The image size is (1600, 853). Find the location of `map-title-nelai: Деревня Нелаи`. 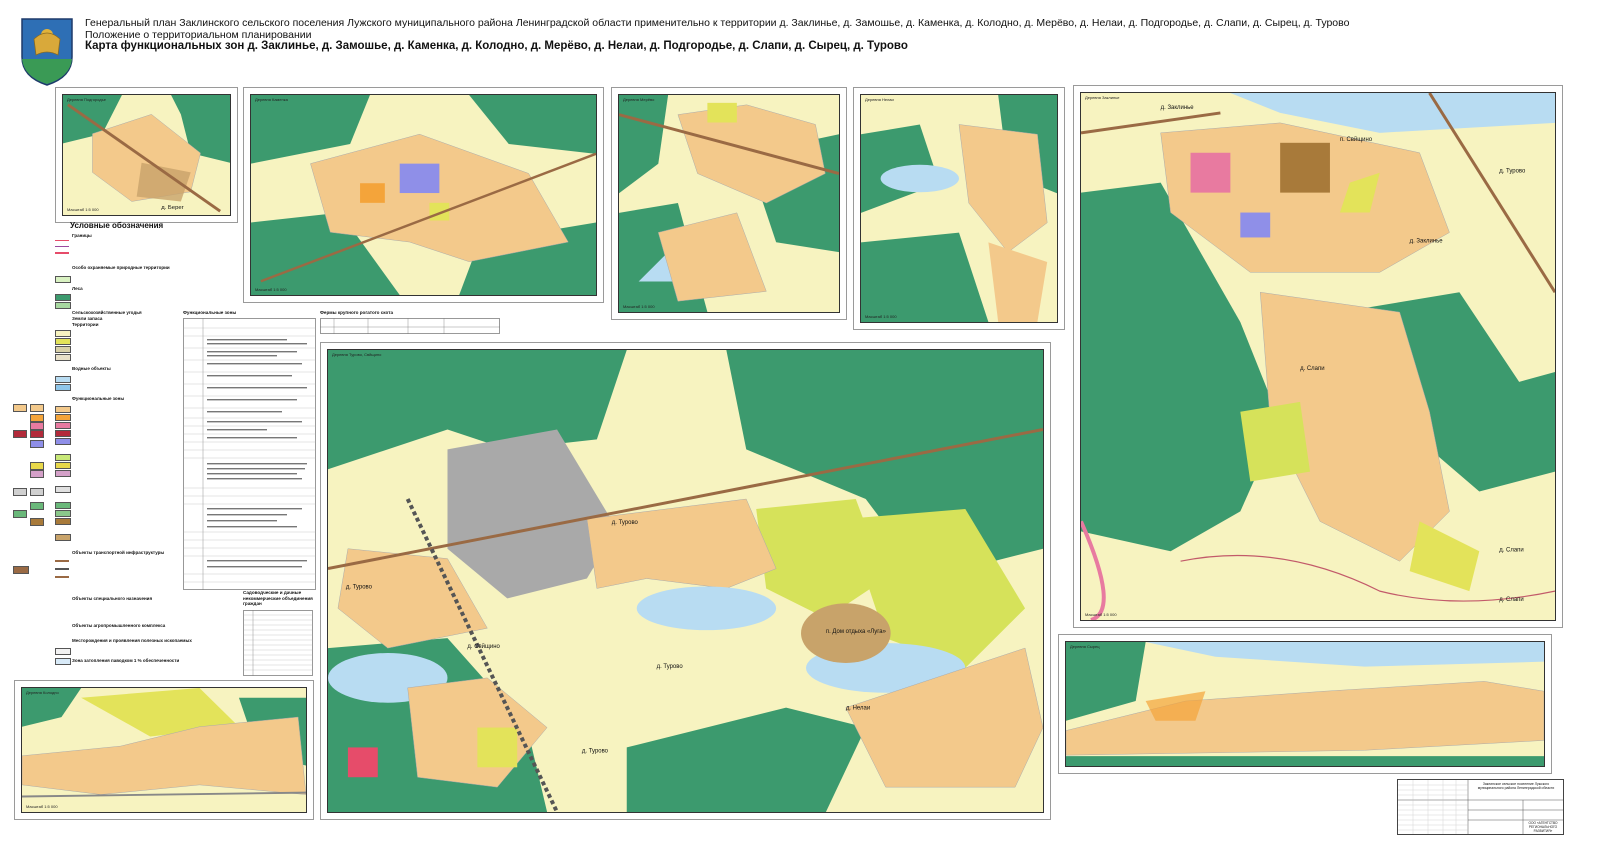

map-title-nelai: Деревня Нелаи is located at coordinates (879, 99).